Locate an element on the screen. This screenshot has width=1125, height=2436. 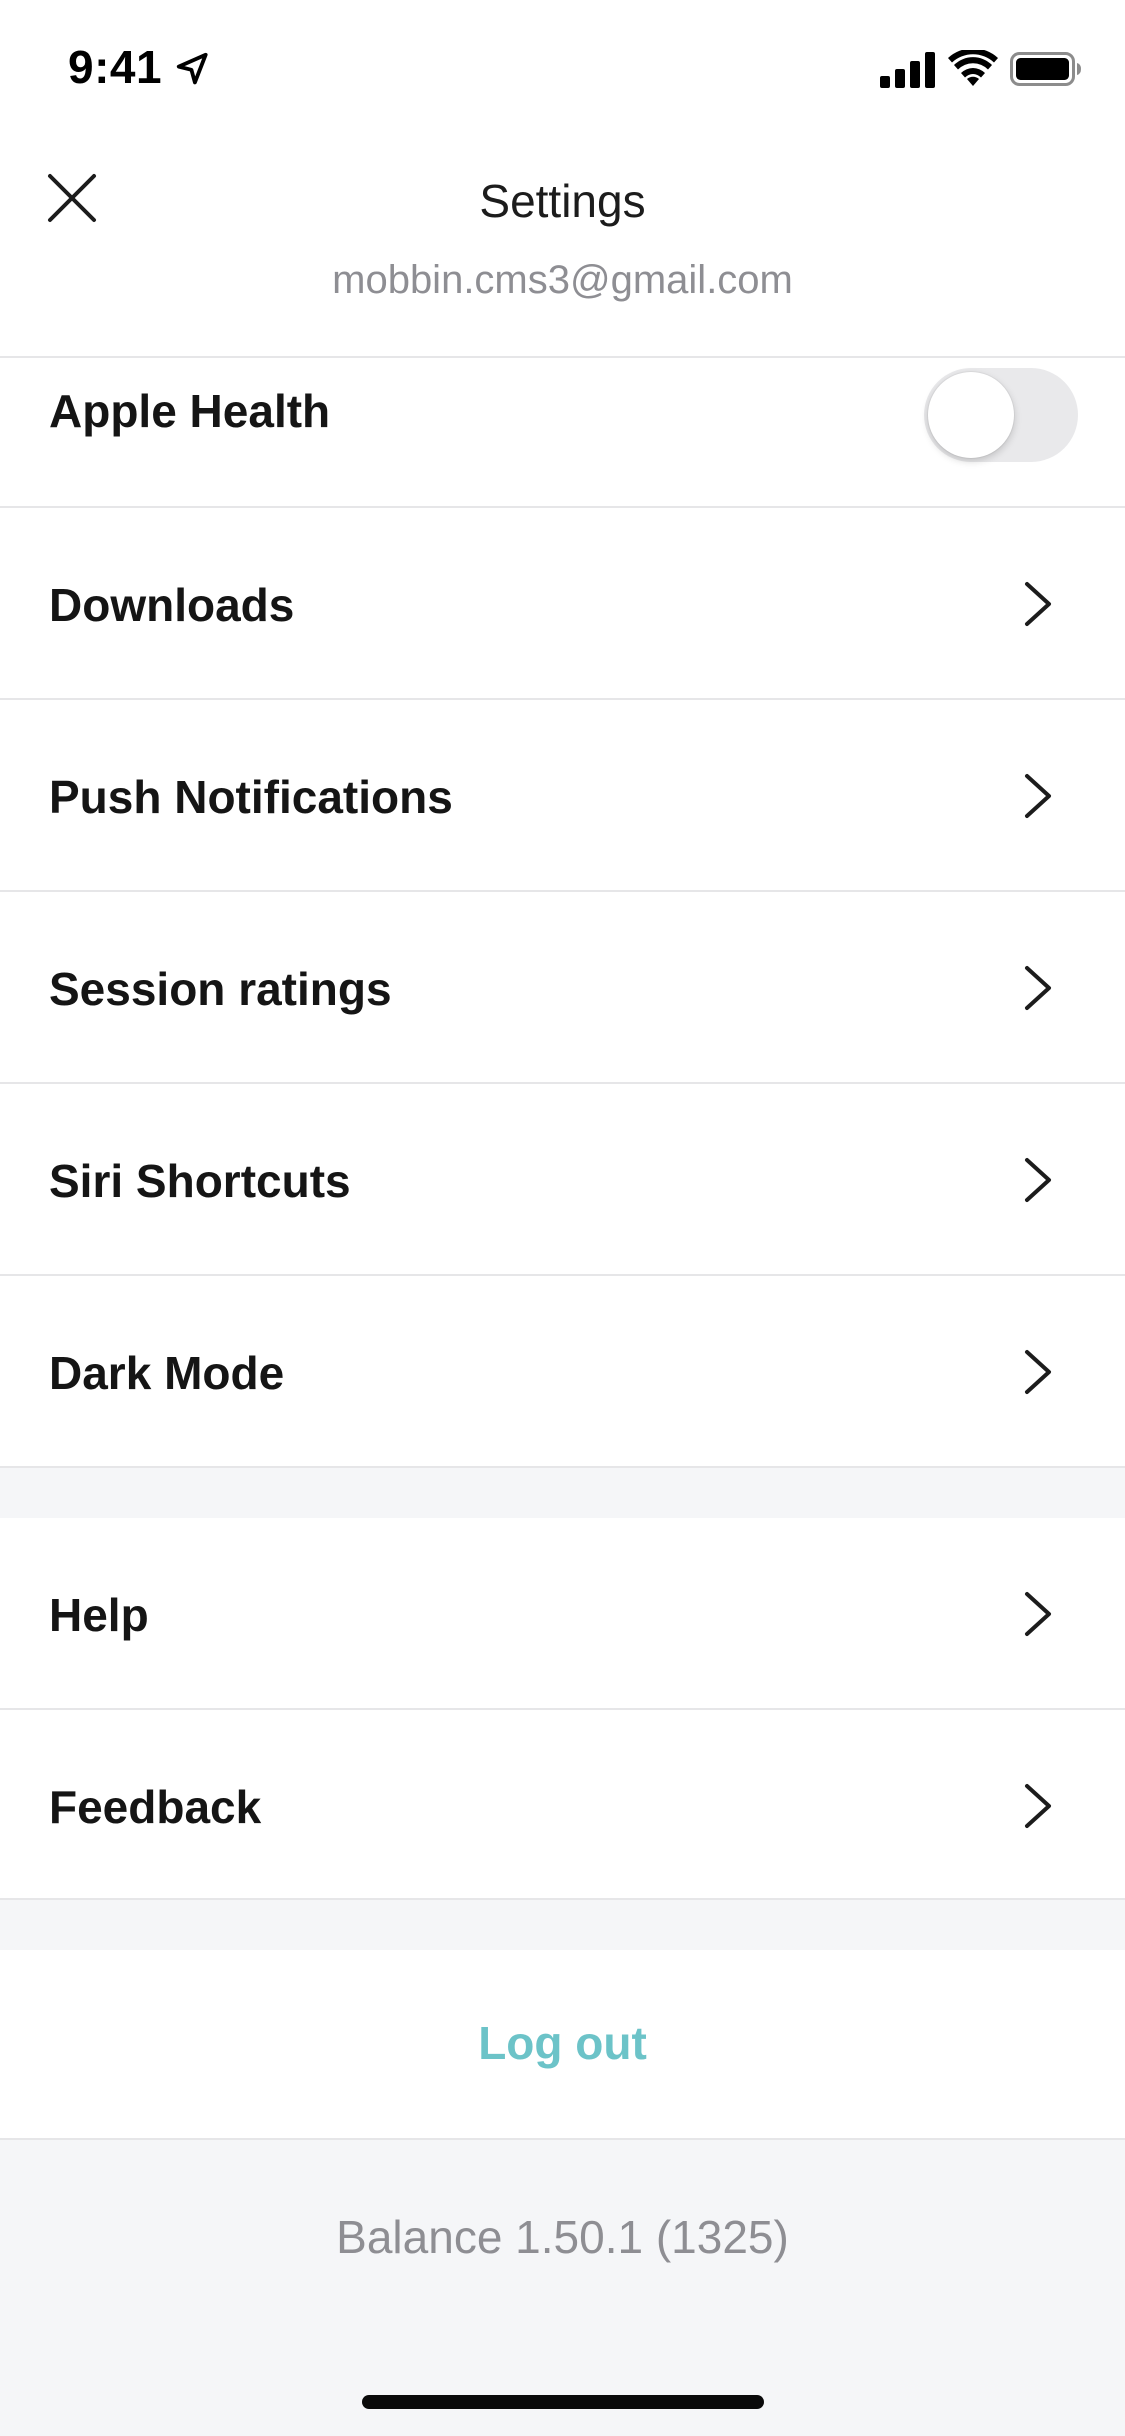
home-indicator is located at coordinates (563, 2402).